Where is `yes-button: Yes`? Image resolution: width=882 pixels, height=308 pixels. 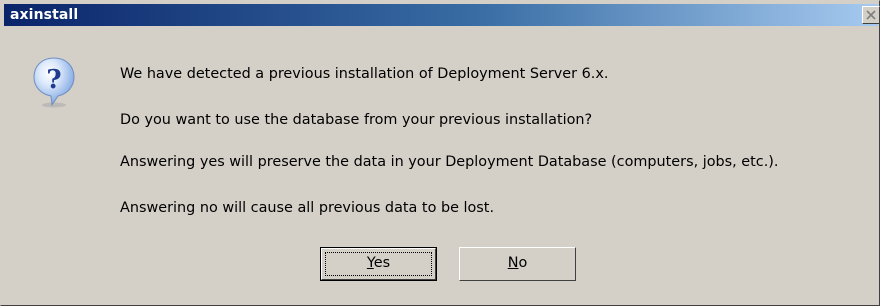 yes-button: Yes is located at coordinates (378, 264).